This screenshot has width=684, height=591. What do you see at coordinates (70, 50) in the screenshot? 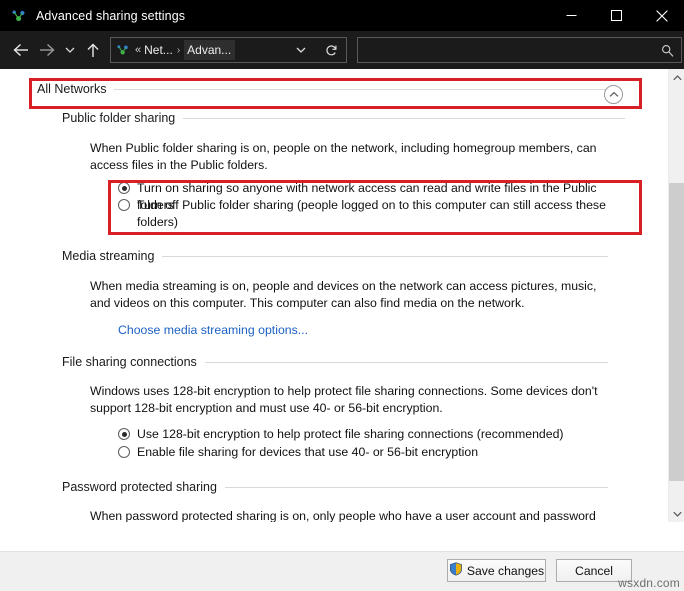
I see `recent-locations-button` at bounding box center [70, 50].